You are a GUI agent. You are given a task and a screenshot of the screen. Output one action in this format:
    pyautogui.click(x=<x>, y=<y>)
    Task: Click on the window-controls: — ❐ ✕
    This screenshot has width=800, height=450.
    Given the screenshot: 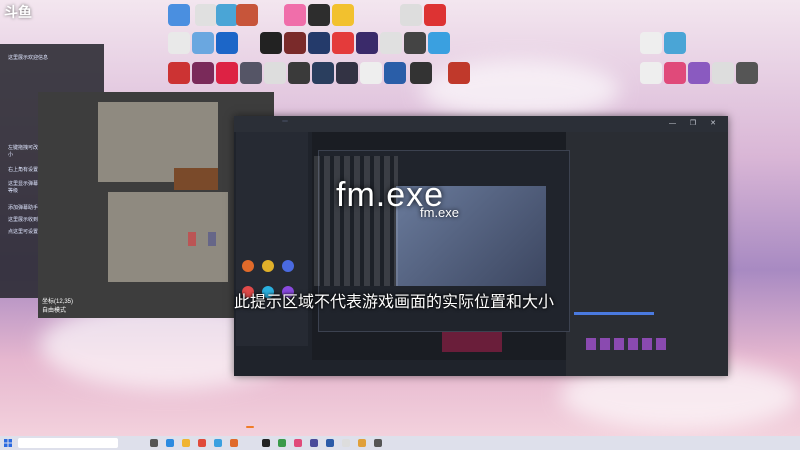 What is the action you would take?
    pyautogui.click(x=695, y=123)
    